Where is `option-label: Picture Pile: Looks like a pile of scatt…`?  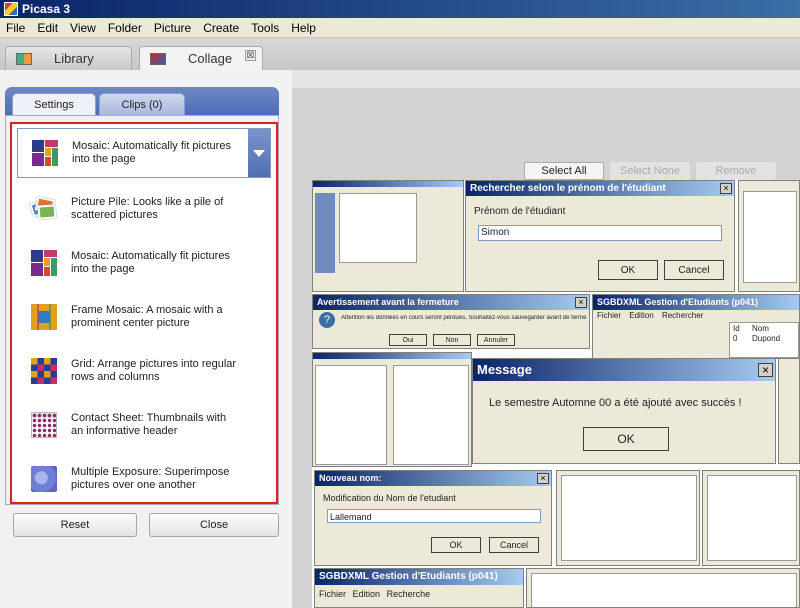 option-label: Picture Pile: Looks like a pile of scatt… is located at coordinates (147, 208).